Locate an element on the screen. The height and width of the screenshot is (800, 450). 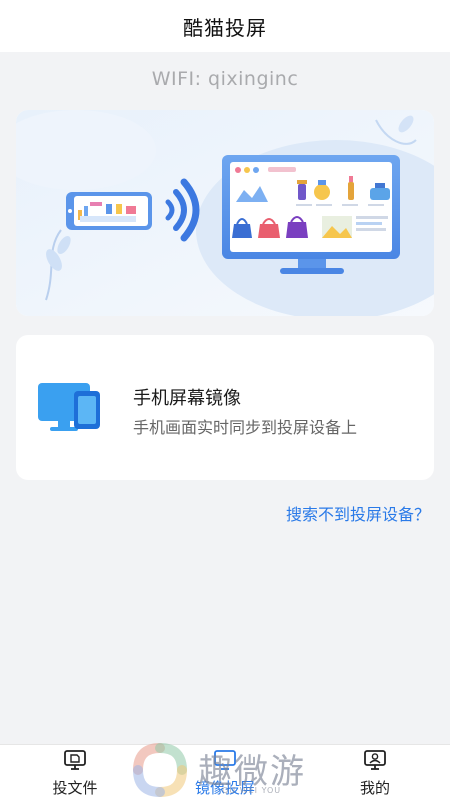
tab-cast-file: 投文件 is located at coordinates (75, 772).